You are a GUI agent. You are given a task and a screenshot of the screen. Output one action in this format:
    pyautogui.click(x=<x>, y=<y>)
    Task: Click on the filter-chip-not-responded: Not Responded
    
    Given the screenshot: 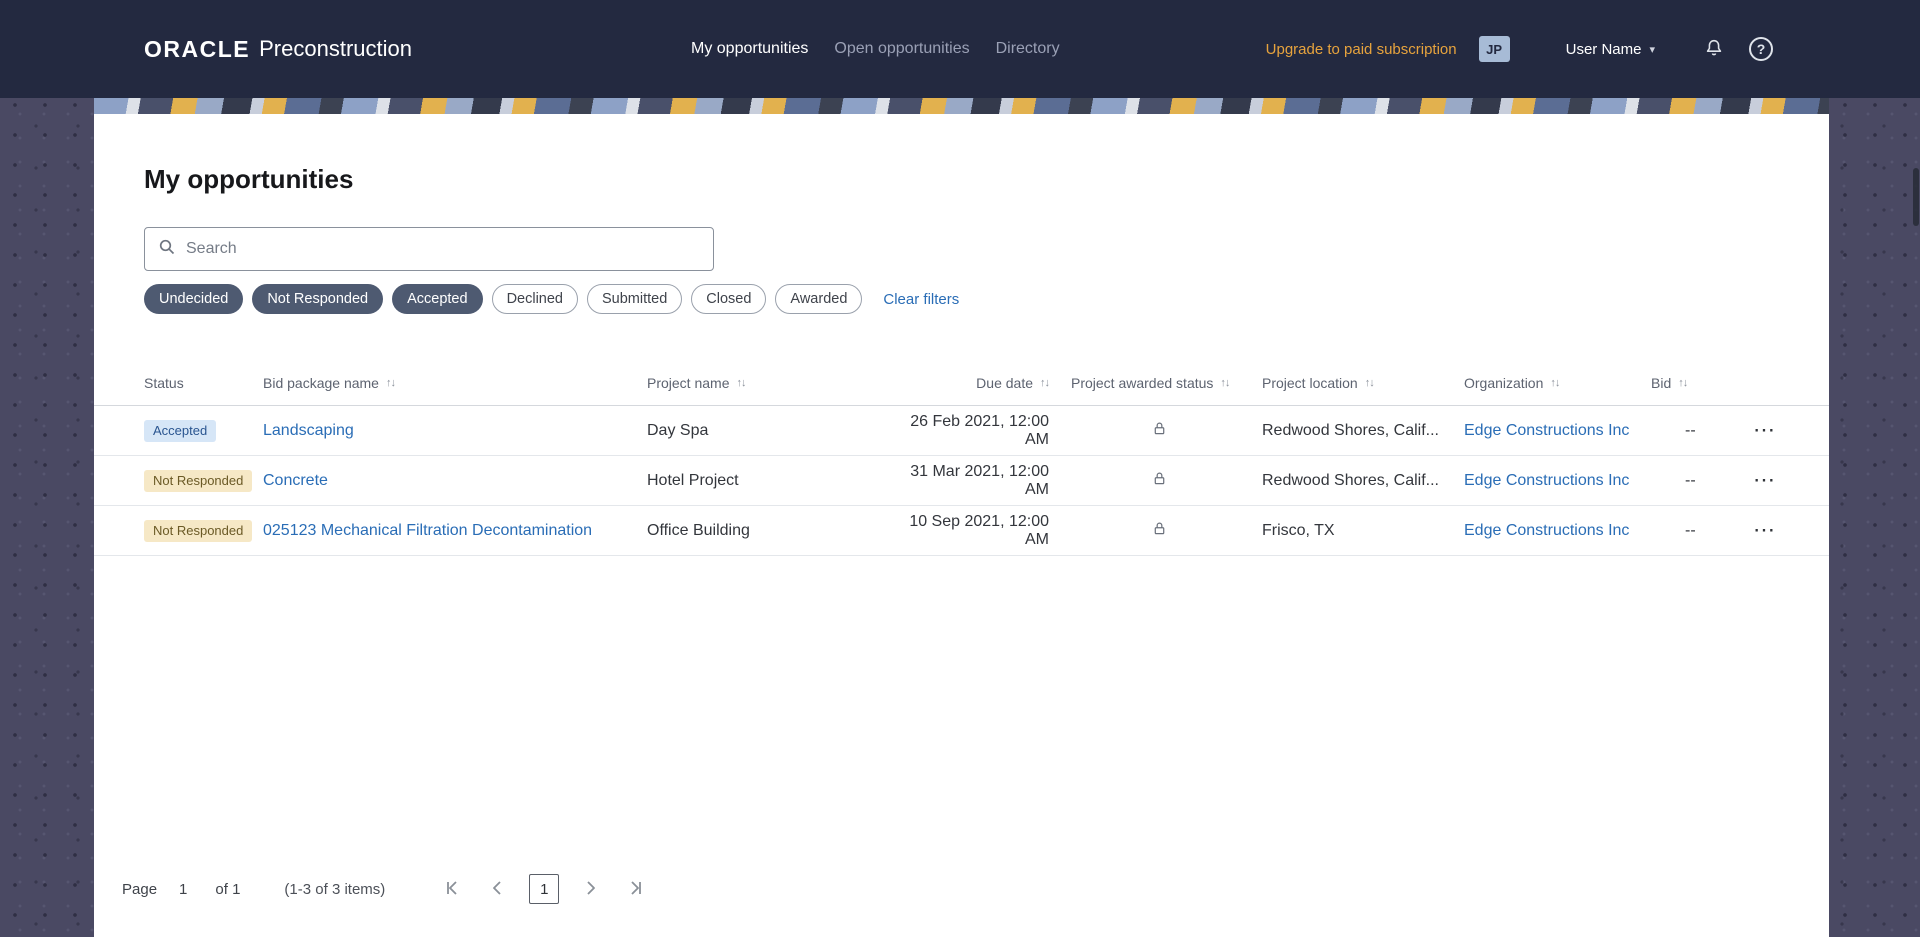 What is the action you would take?
    pyautogui.click(x=318, y=299)
    